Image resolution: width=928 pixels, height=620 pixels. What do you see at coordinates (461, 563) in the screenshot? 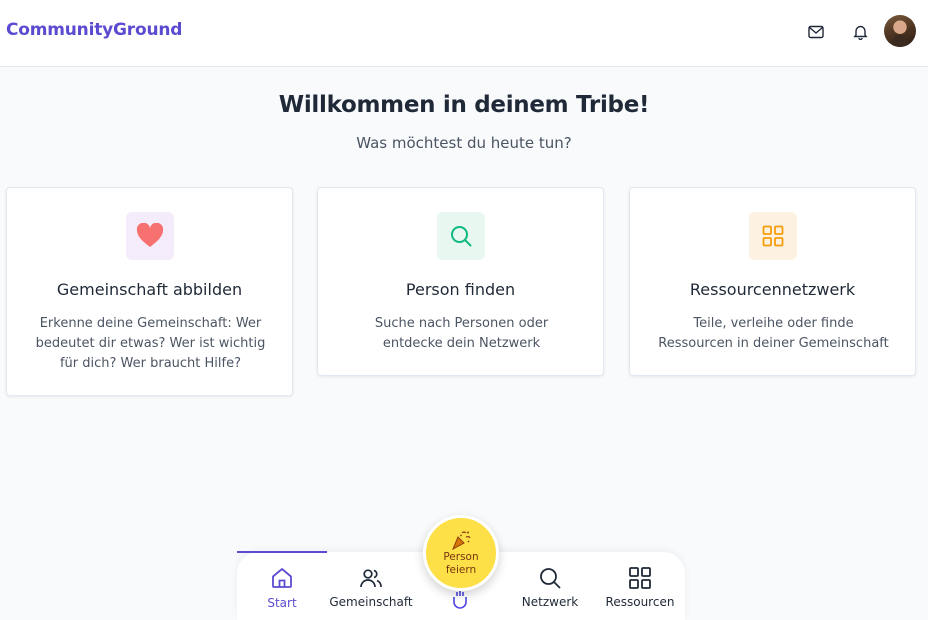
I see `fab-label: Person feiern` at bounding box center [461, 563].